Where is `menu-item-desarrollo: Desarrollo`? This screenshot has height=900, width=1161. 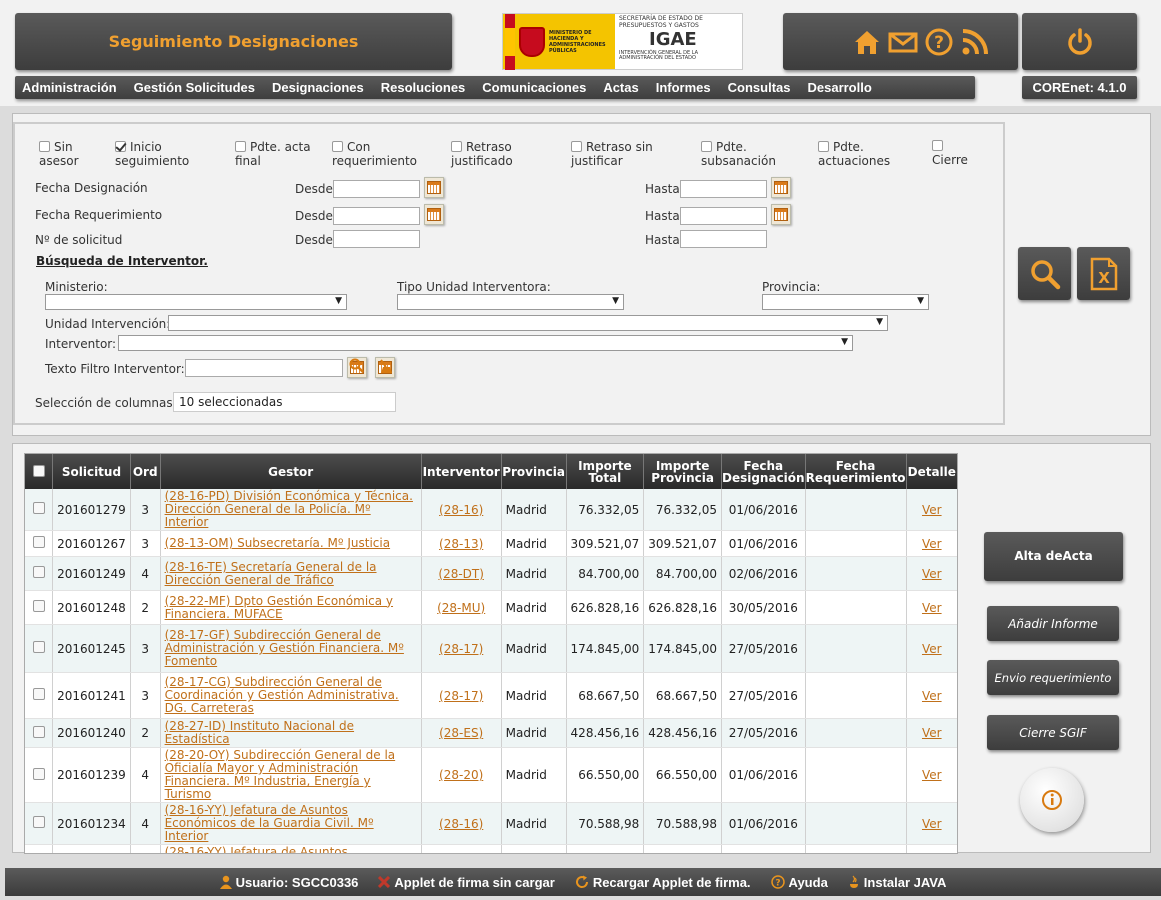 menu-item-desarrollo: Desarrollo is located at coordinates (838, 87).